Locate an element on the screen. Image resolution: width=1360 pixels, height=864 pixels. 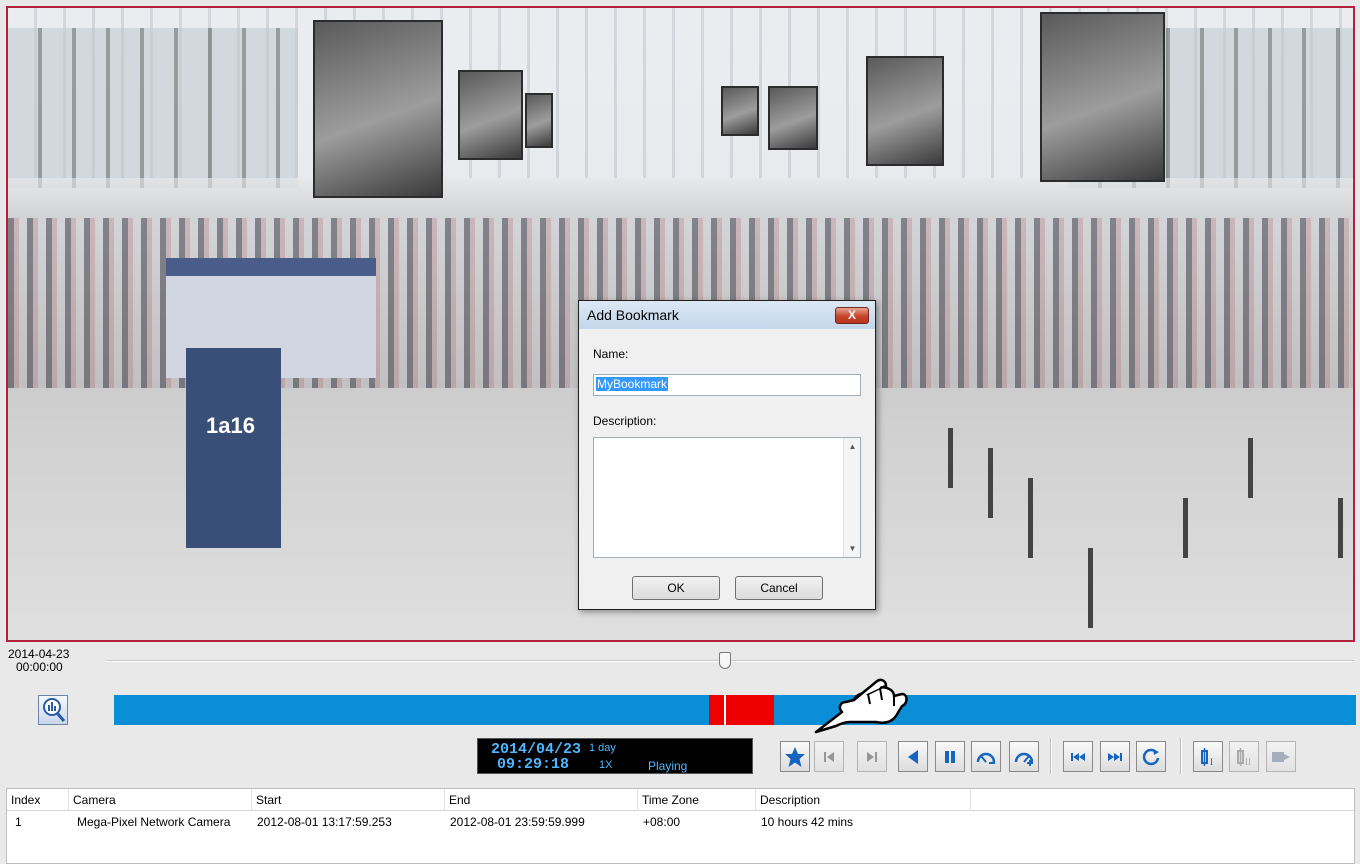
next-segment-button is located at coordinates (1115, 756).